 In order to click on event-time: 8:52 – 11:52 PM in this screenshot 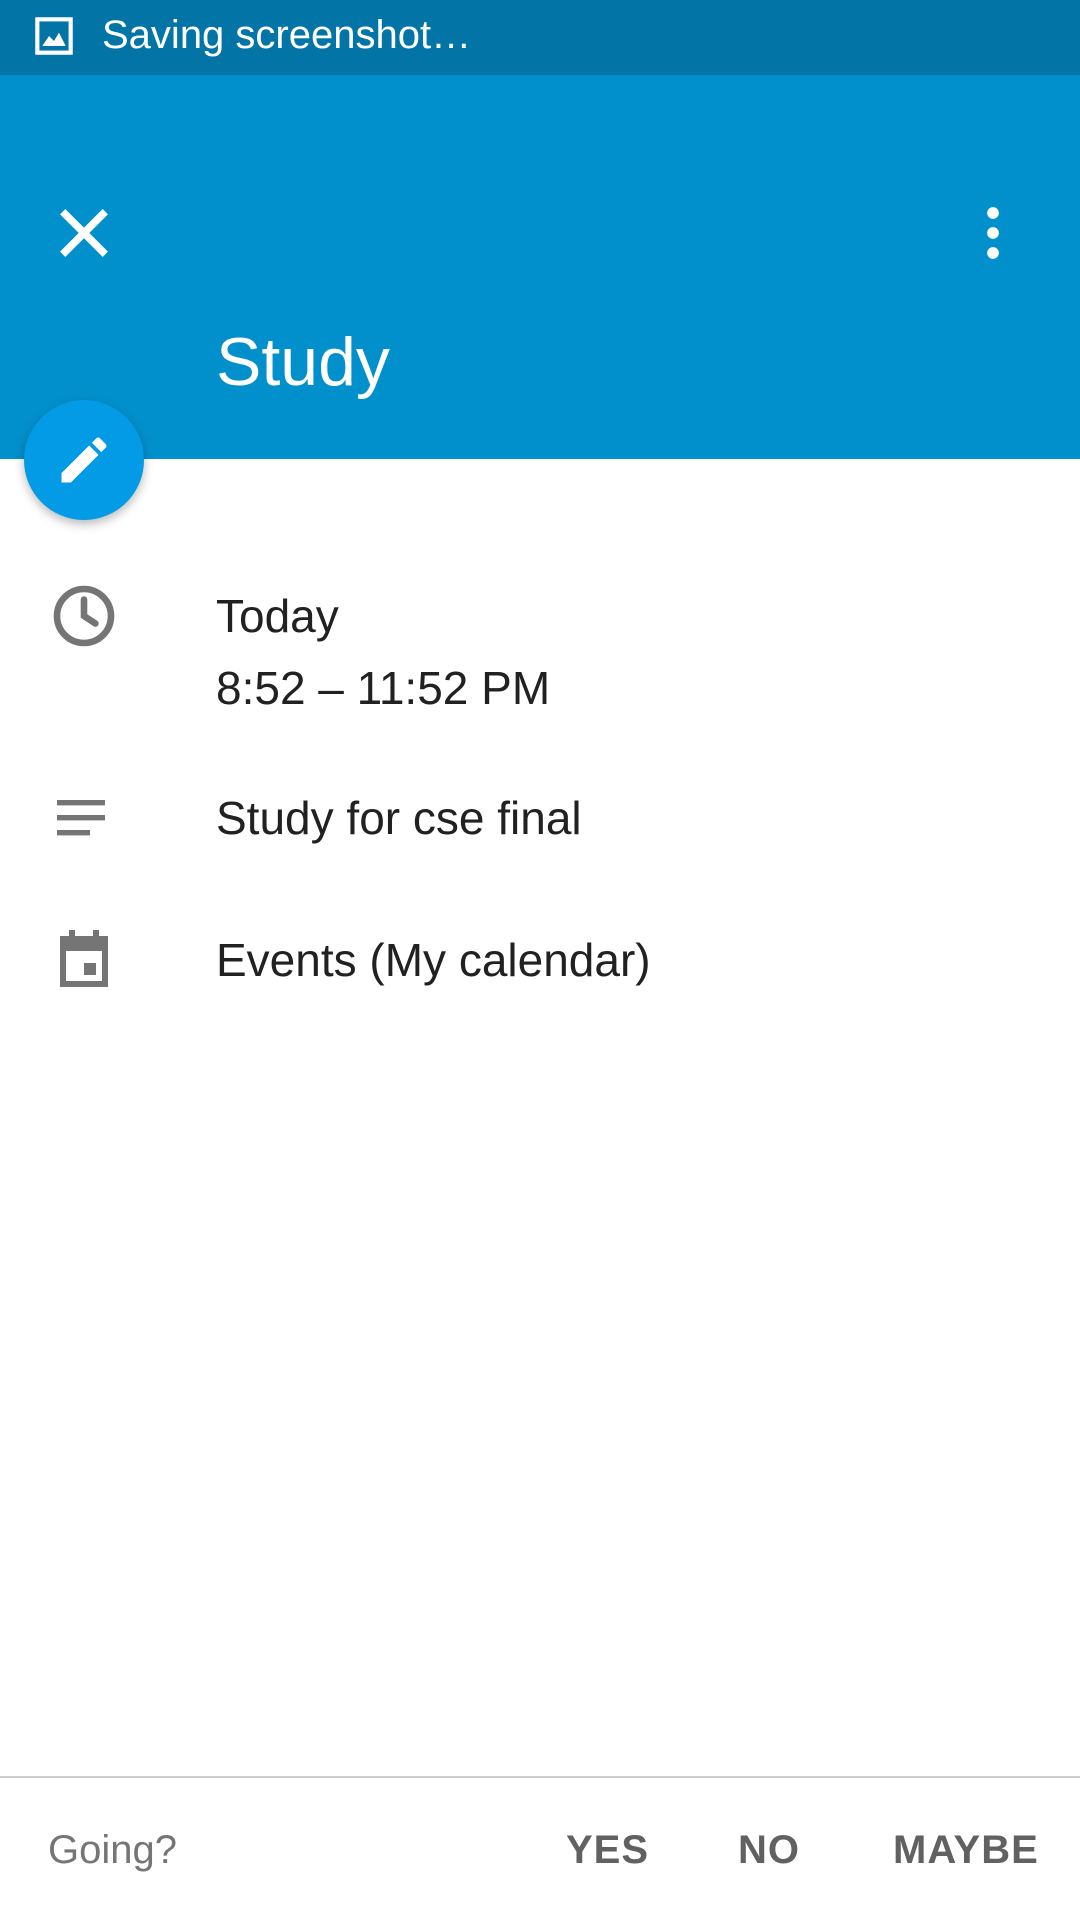, I will do `click(383, 688)`.